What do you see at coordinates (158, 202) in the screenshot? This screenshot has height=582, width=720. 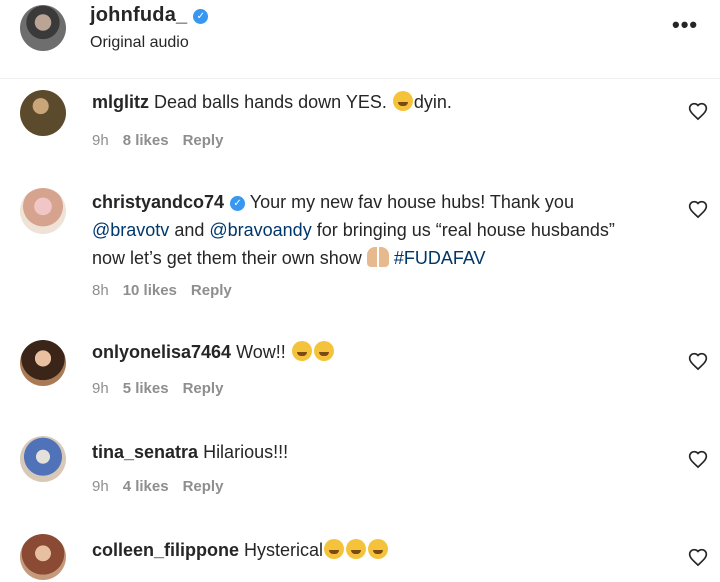 I see `comment-username: christyandco74` at bounding box center [158, 202].